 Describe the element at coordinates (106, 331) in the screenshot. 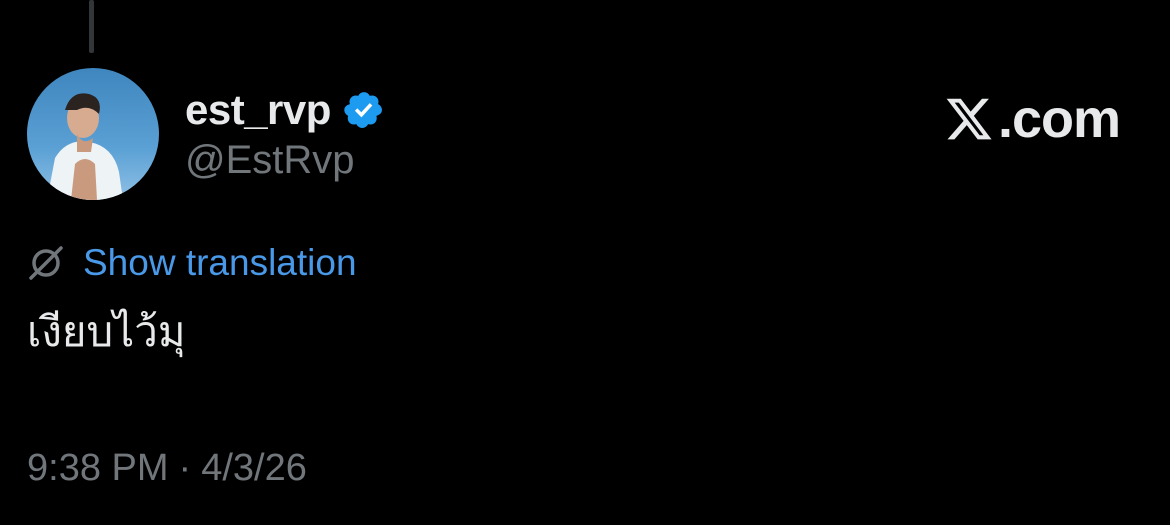

I see `tweet-text: เงียบไว้มุ` at that location.